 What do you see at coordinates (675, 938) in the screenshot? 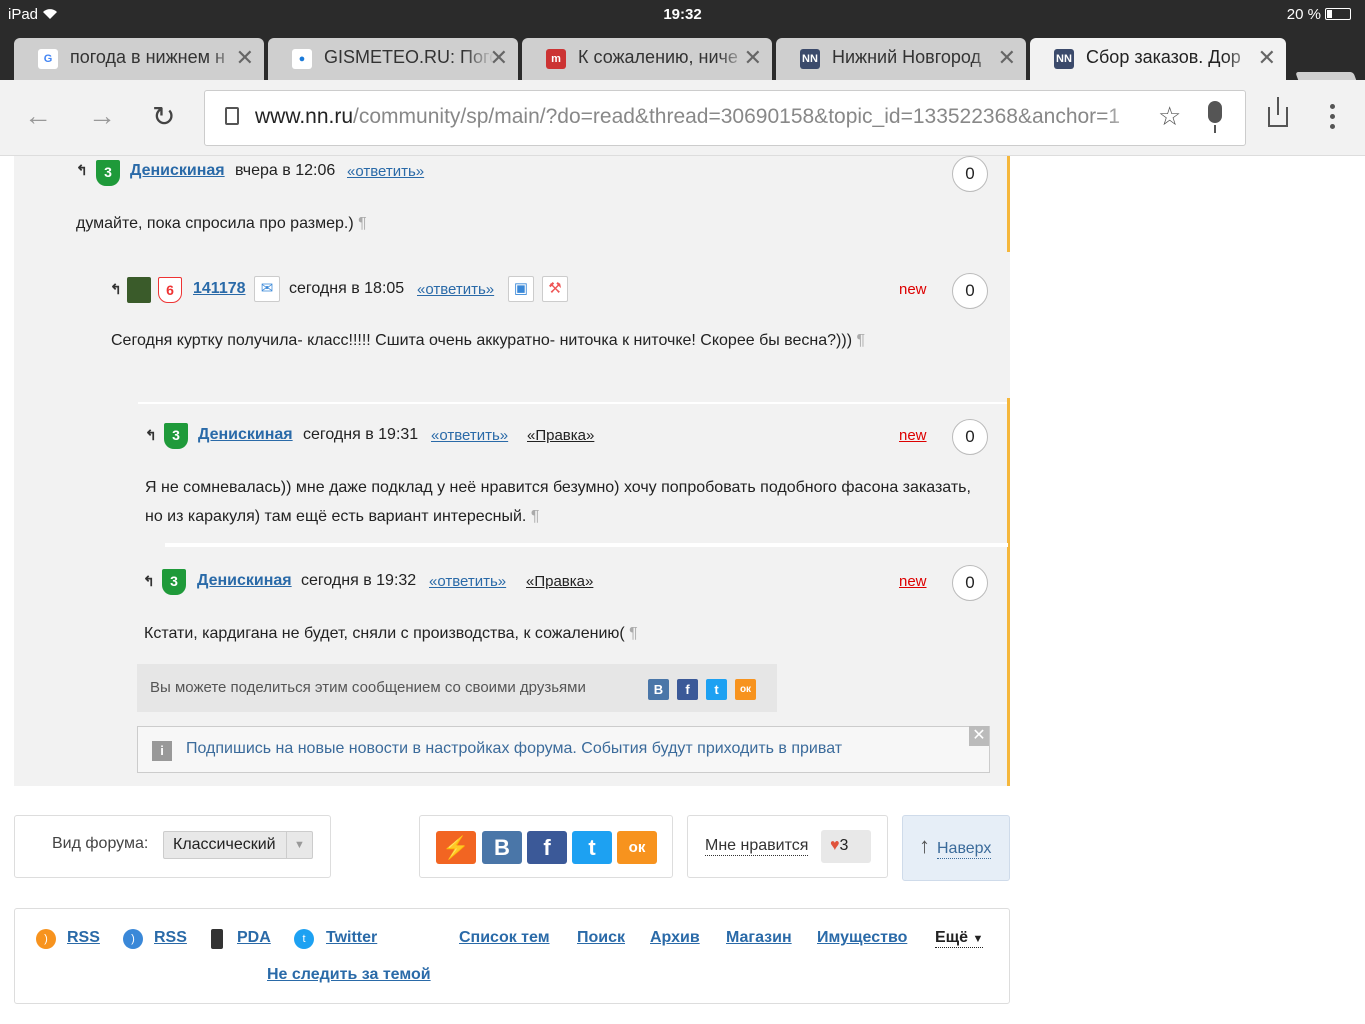
I see `archive-link: Архив` at bounding box center [675, 938].